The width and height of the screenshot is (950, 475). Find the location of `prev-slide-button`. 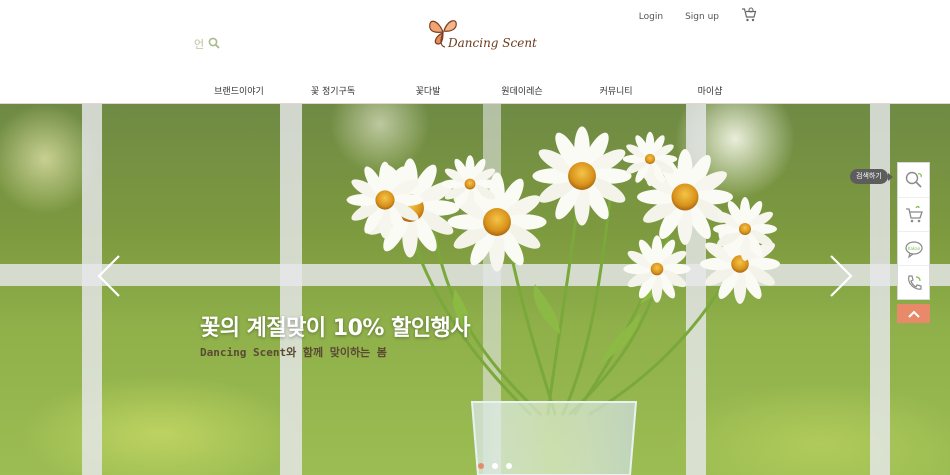

prev-slide-button is located at coordinates (110, 276).